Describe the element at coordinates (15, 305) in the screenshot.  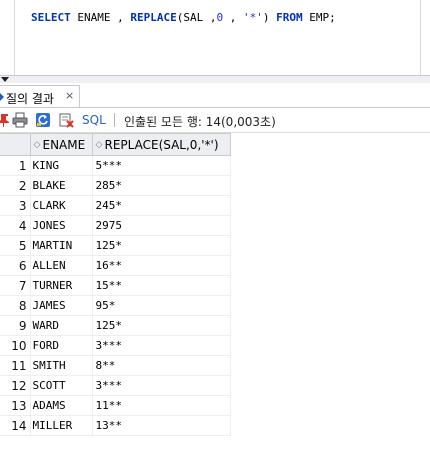
I see `row-number-cell: 8` at that location.